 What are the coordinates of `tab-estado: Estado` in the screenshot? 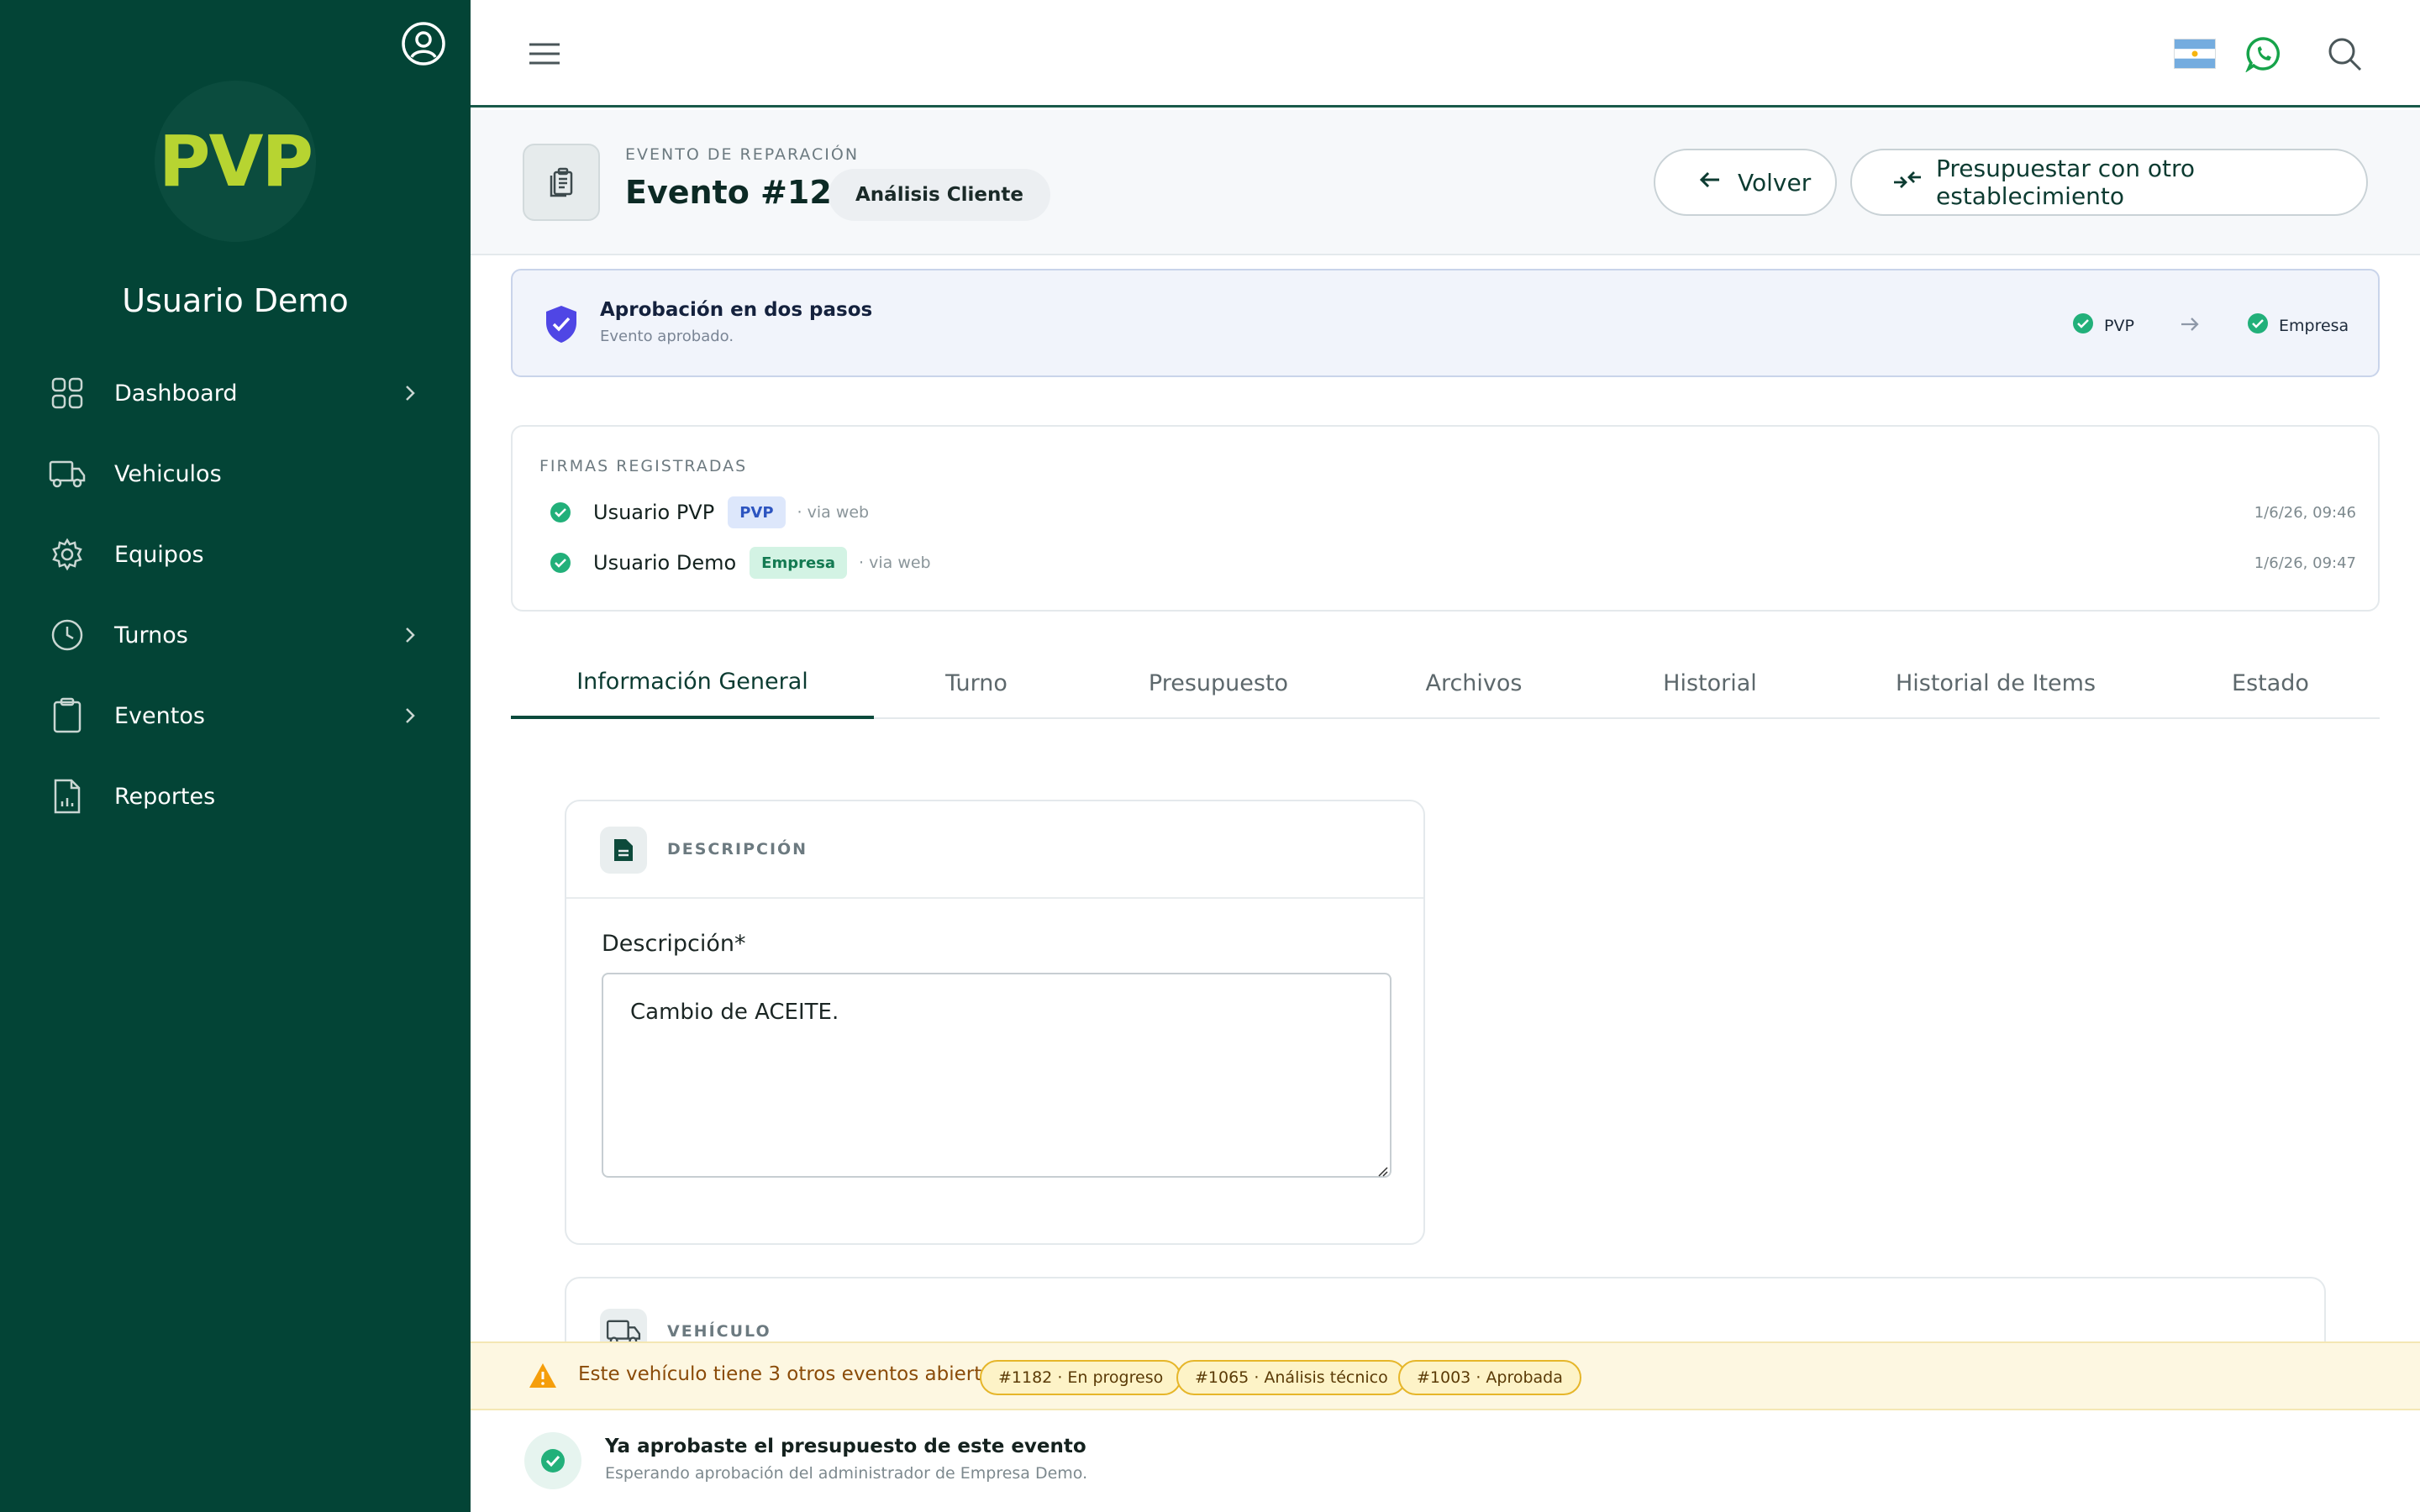 It's located at (2270, 683).